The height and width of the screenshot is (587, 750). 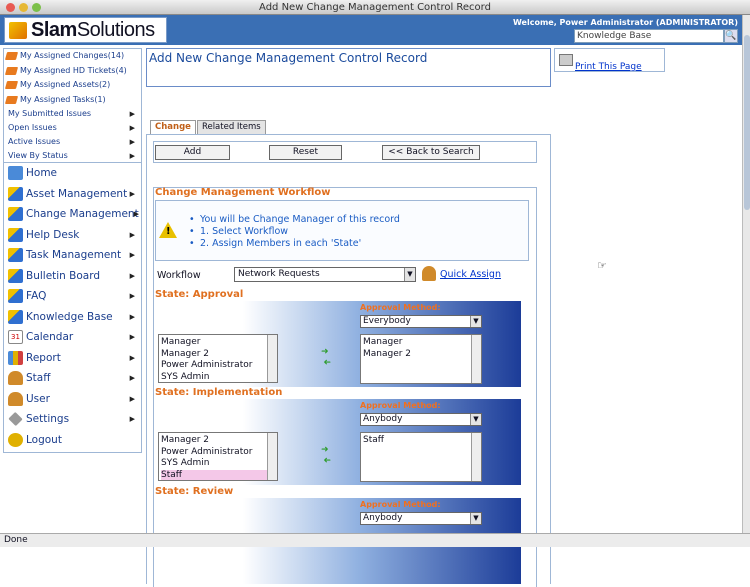 What do you see at coordinates (649, 36) in the screenshot?
I see `knowledge-base-search-input` at bounding box center [649, 36].